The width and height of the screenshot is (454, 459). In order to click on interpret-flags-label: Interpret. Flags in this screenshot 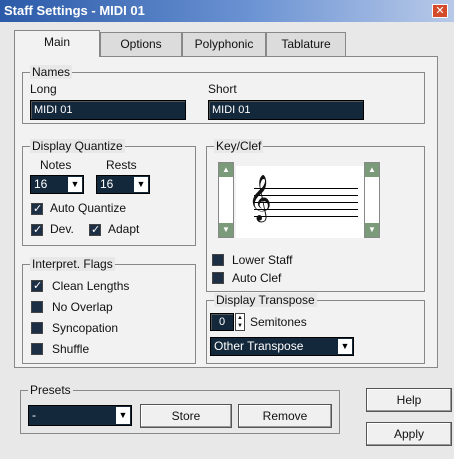, I will do `click(72, 264)`.